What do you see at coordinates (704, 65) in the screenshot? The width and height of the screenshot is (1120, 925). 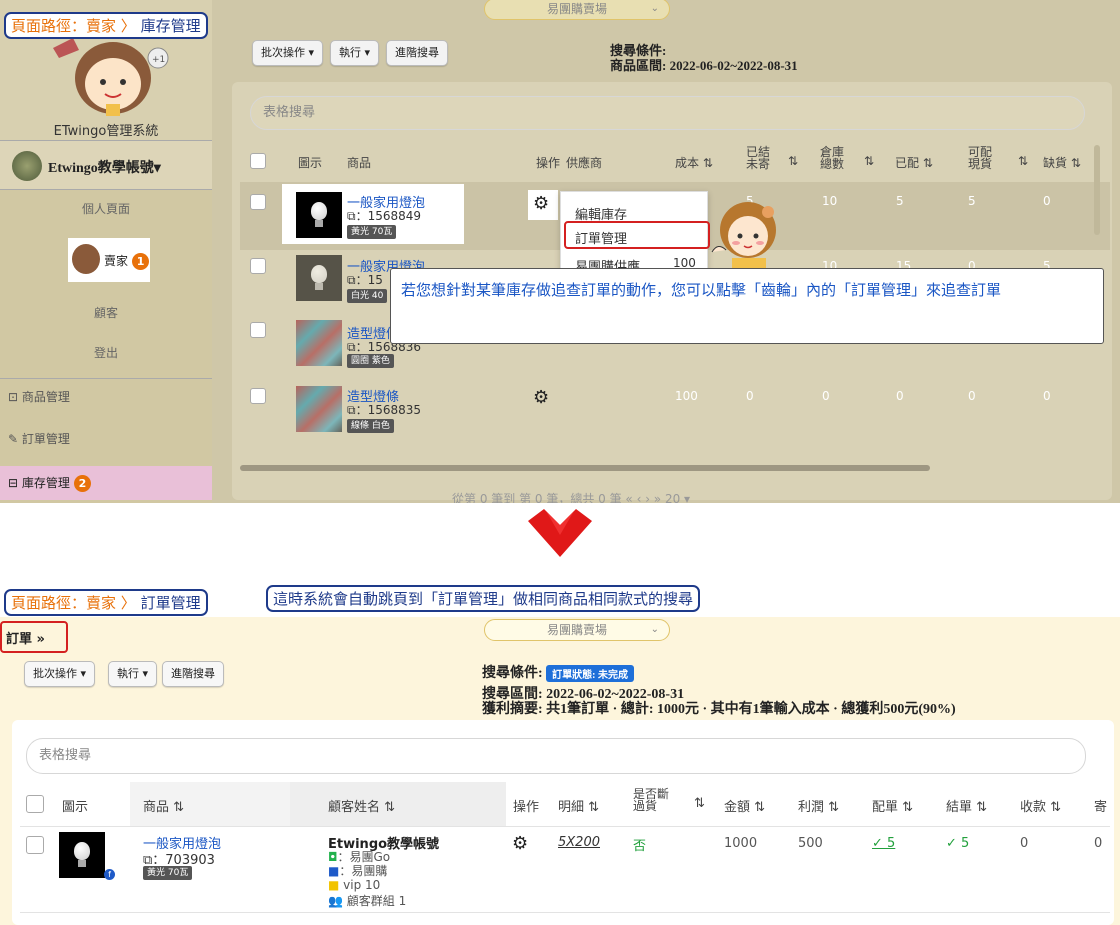 I see `search-range: 商品區間: 2022-06-02~2022-08-31` at bounding box center [704, 65].